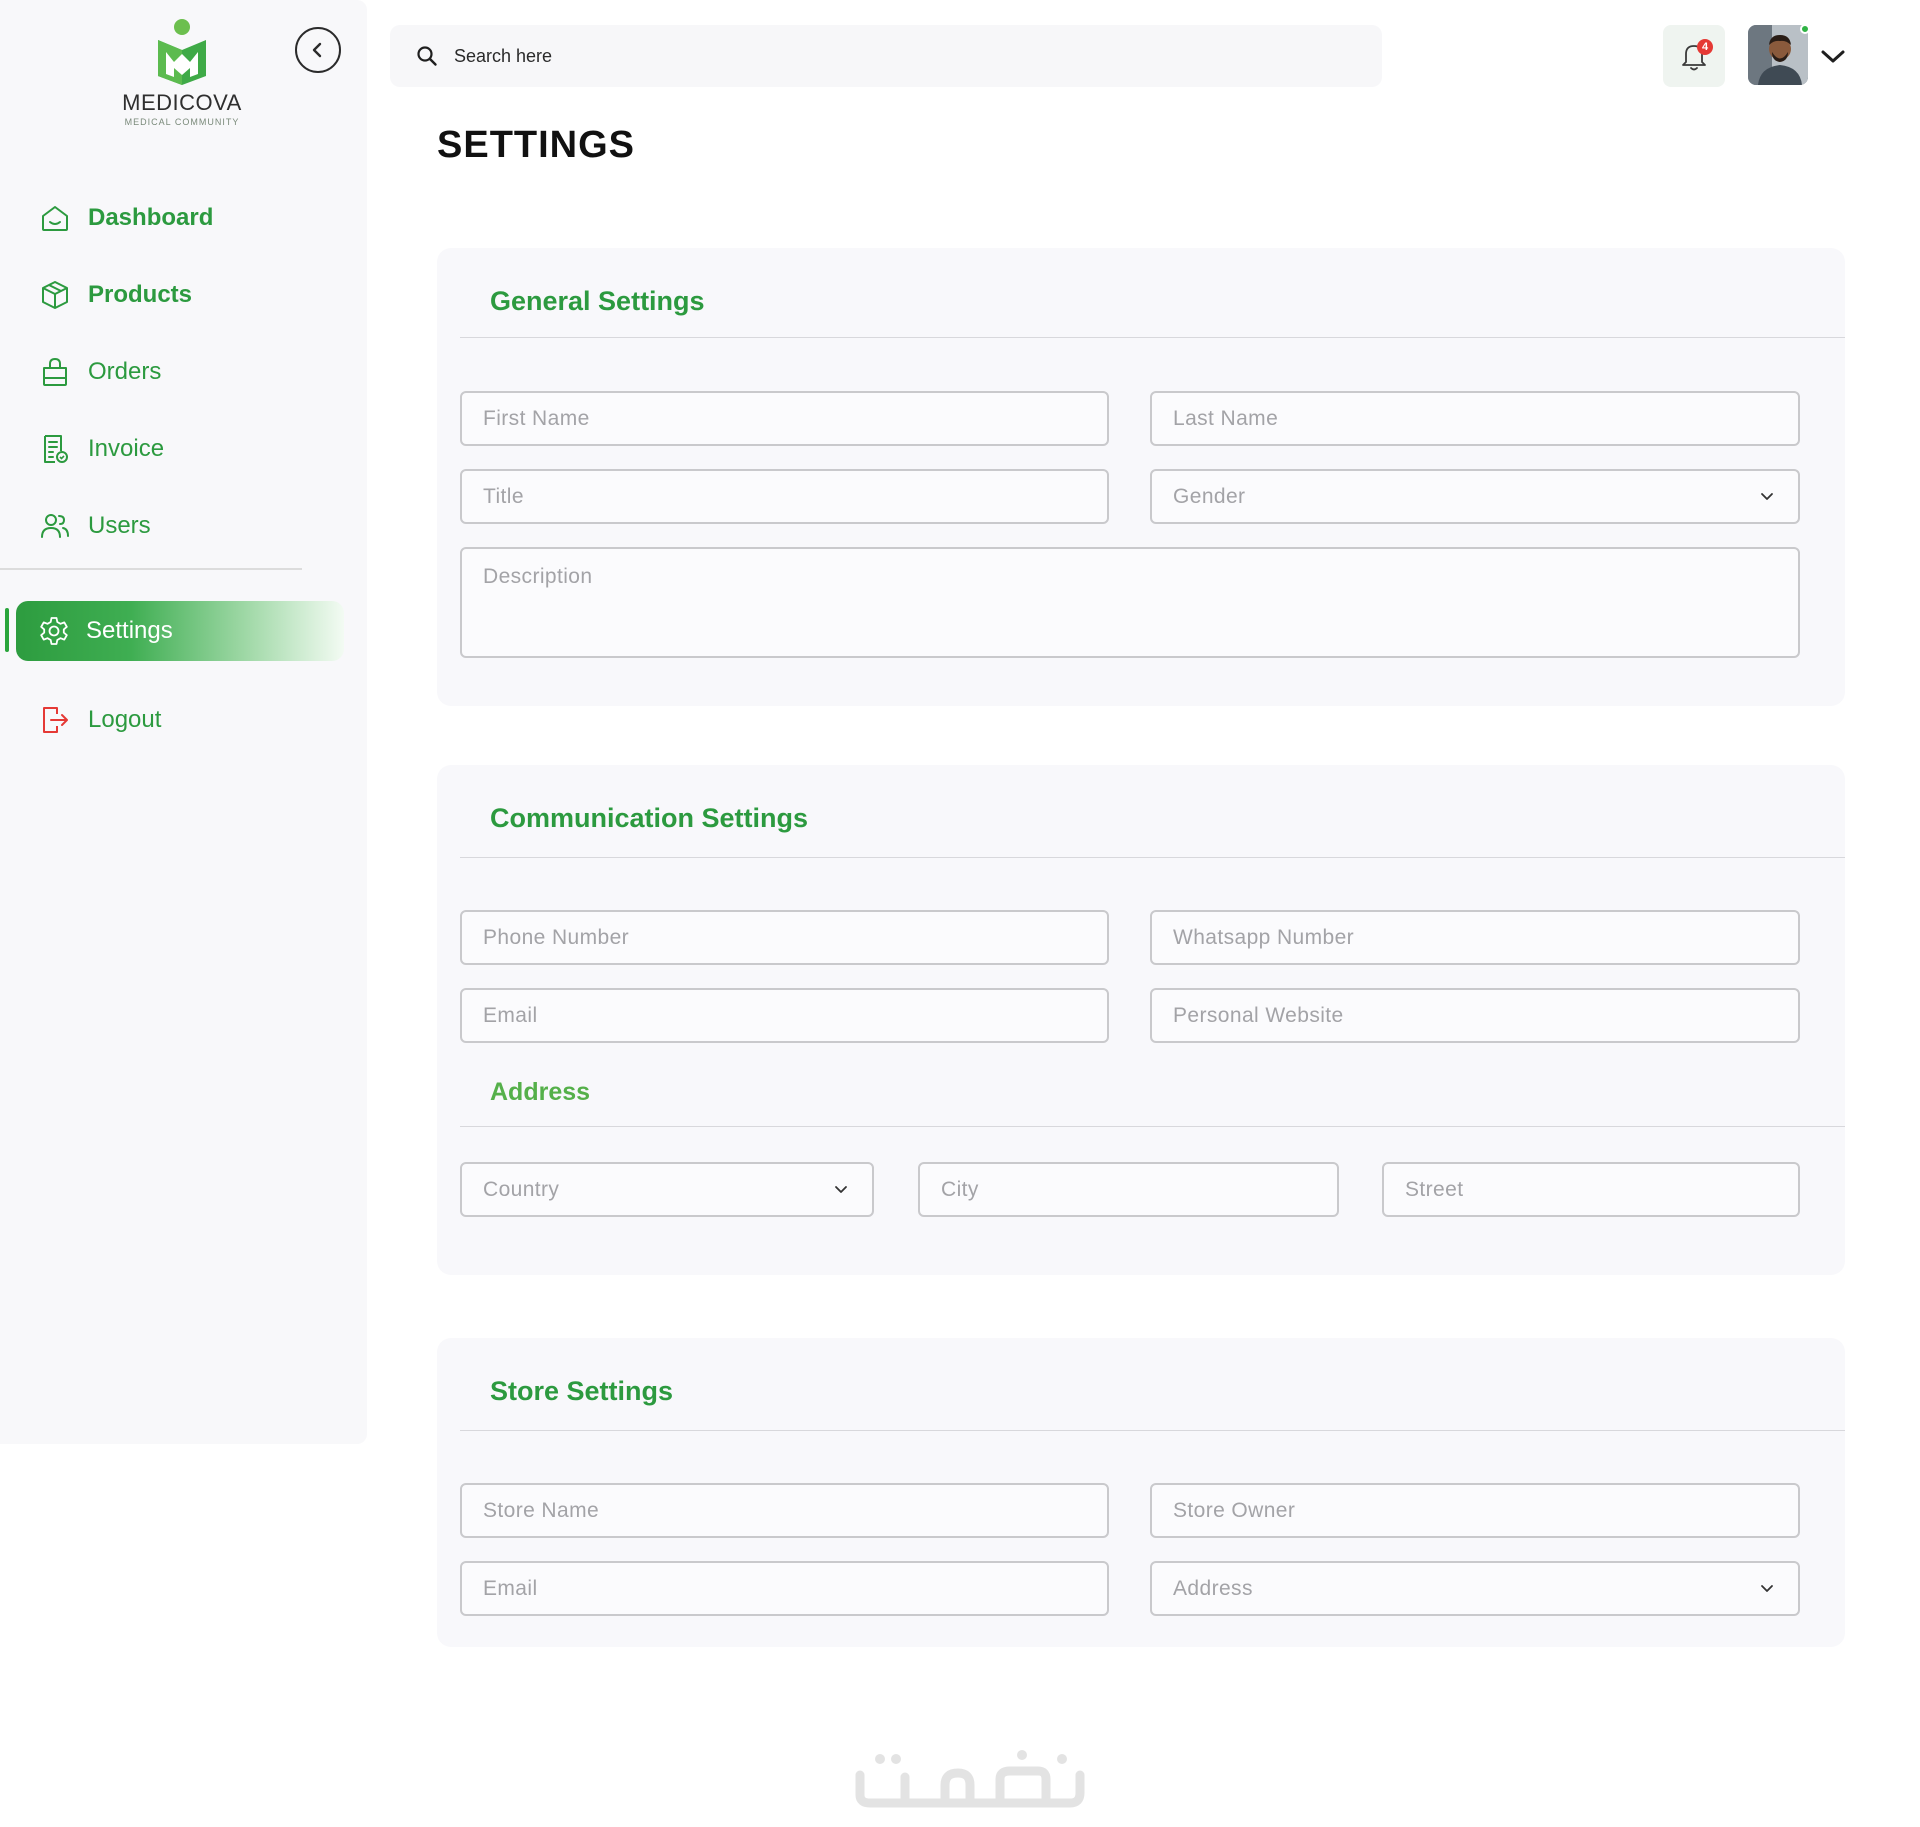 The image size is (1920, 1827). I want to click on personal-website-field, so click(1475, 1015).